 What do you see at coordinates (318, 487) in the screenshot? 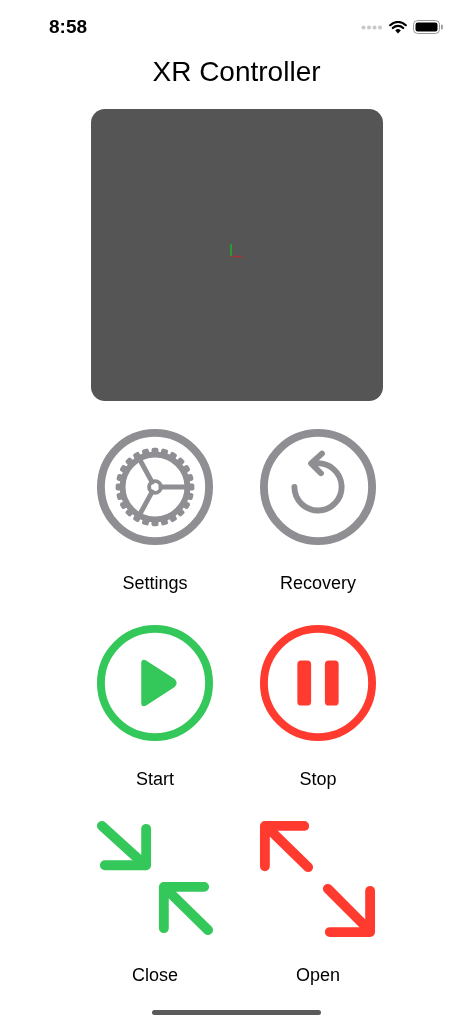
I see `undo-icon` at bounding box center [318, 487].